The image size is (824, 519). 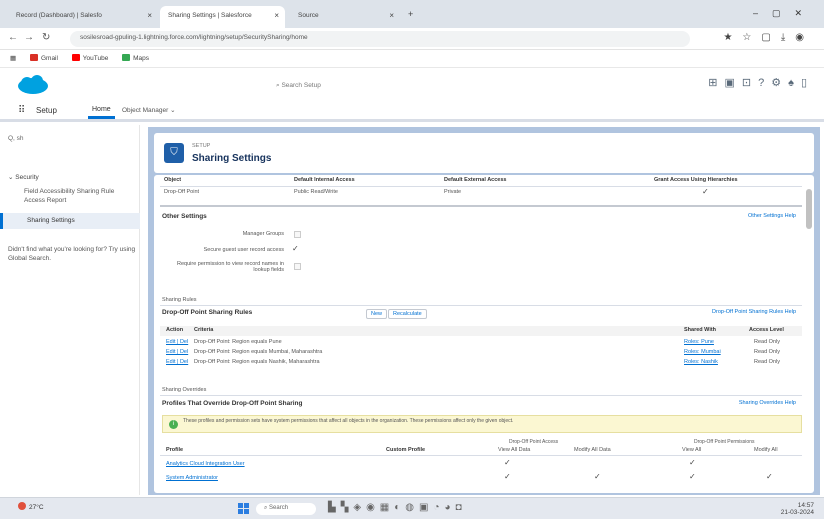 What do you see at coordinates (377, 314) in the screenshot?
I see `new-rule-button: New` at bounding box center [377, 314].